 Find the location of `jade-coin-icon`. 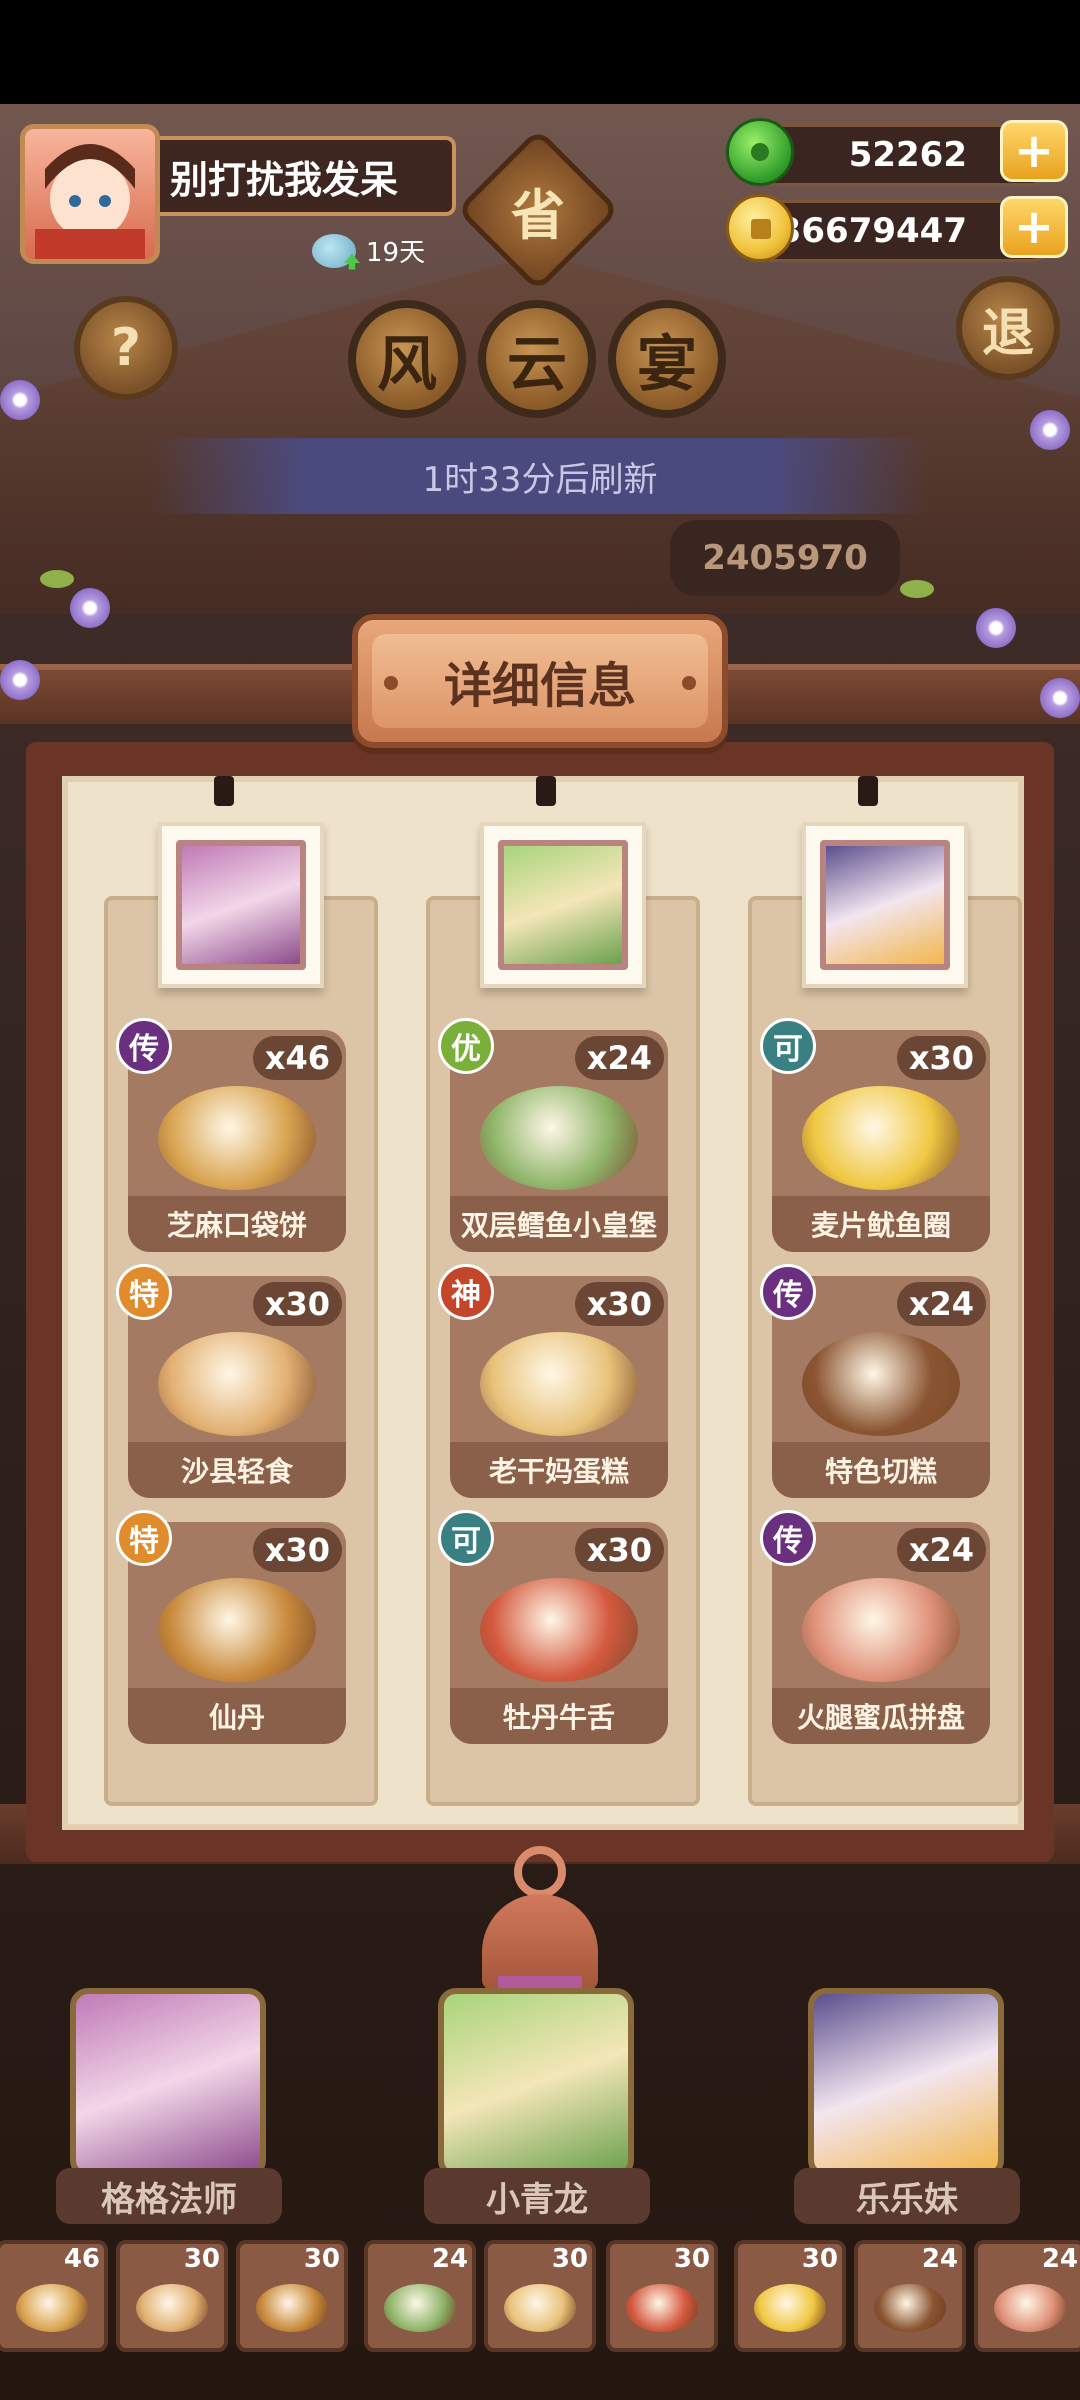

jade-coin-icon is located at coordinates (760, 152).